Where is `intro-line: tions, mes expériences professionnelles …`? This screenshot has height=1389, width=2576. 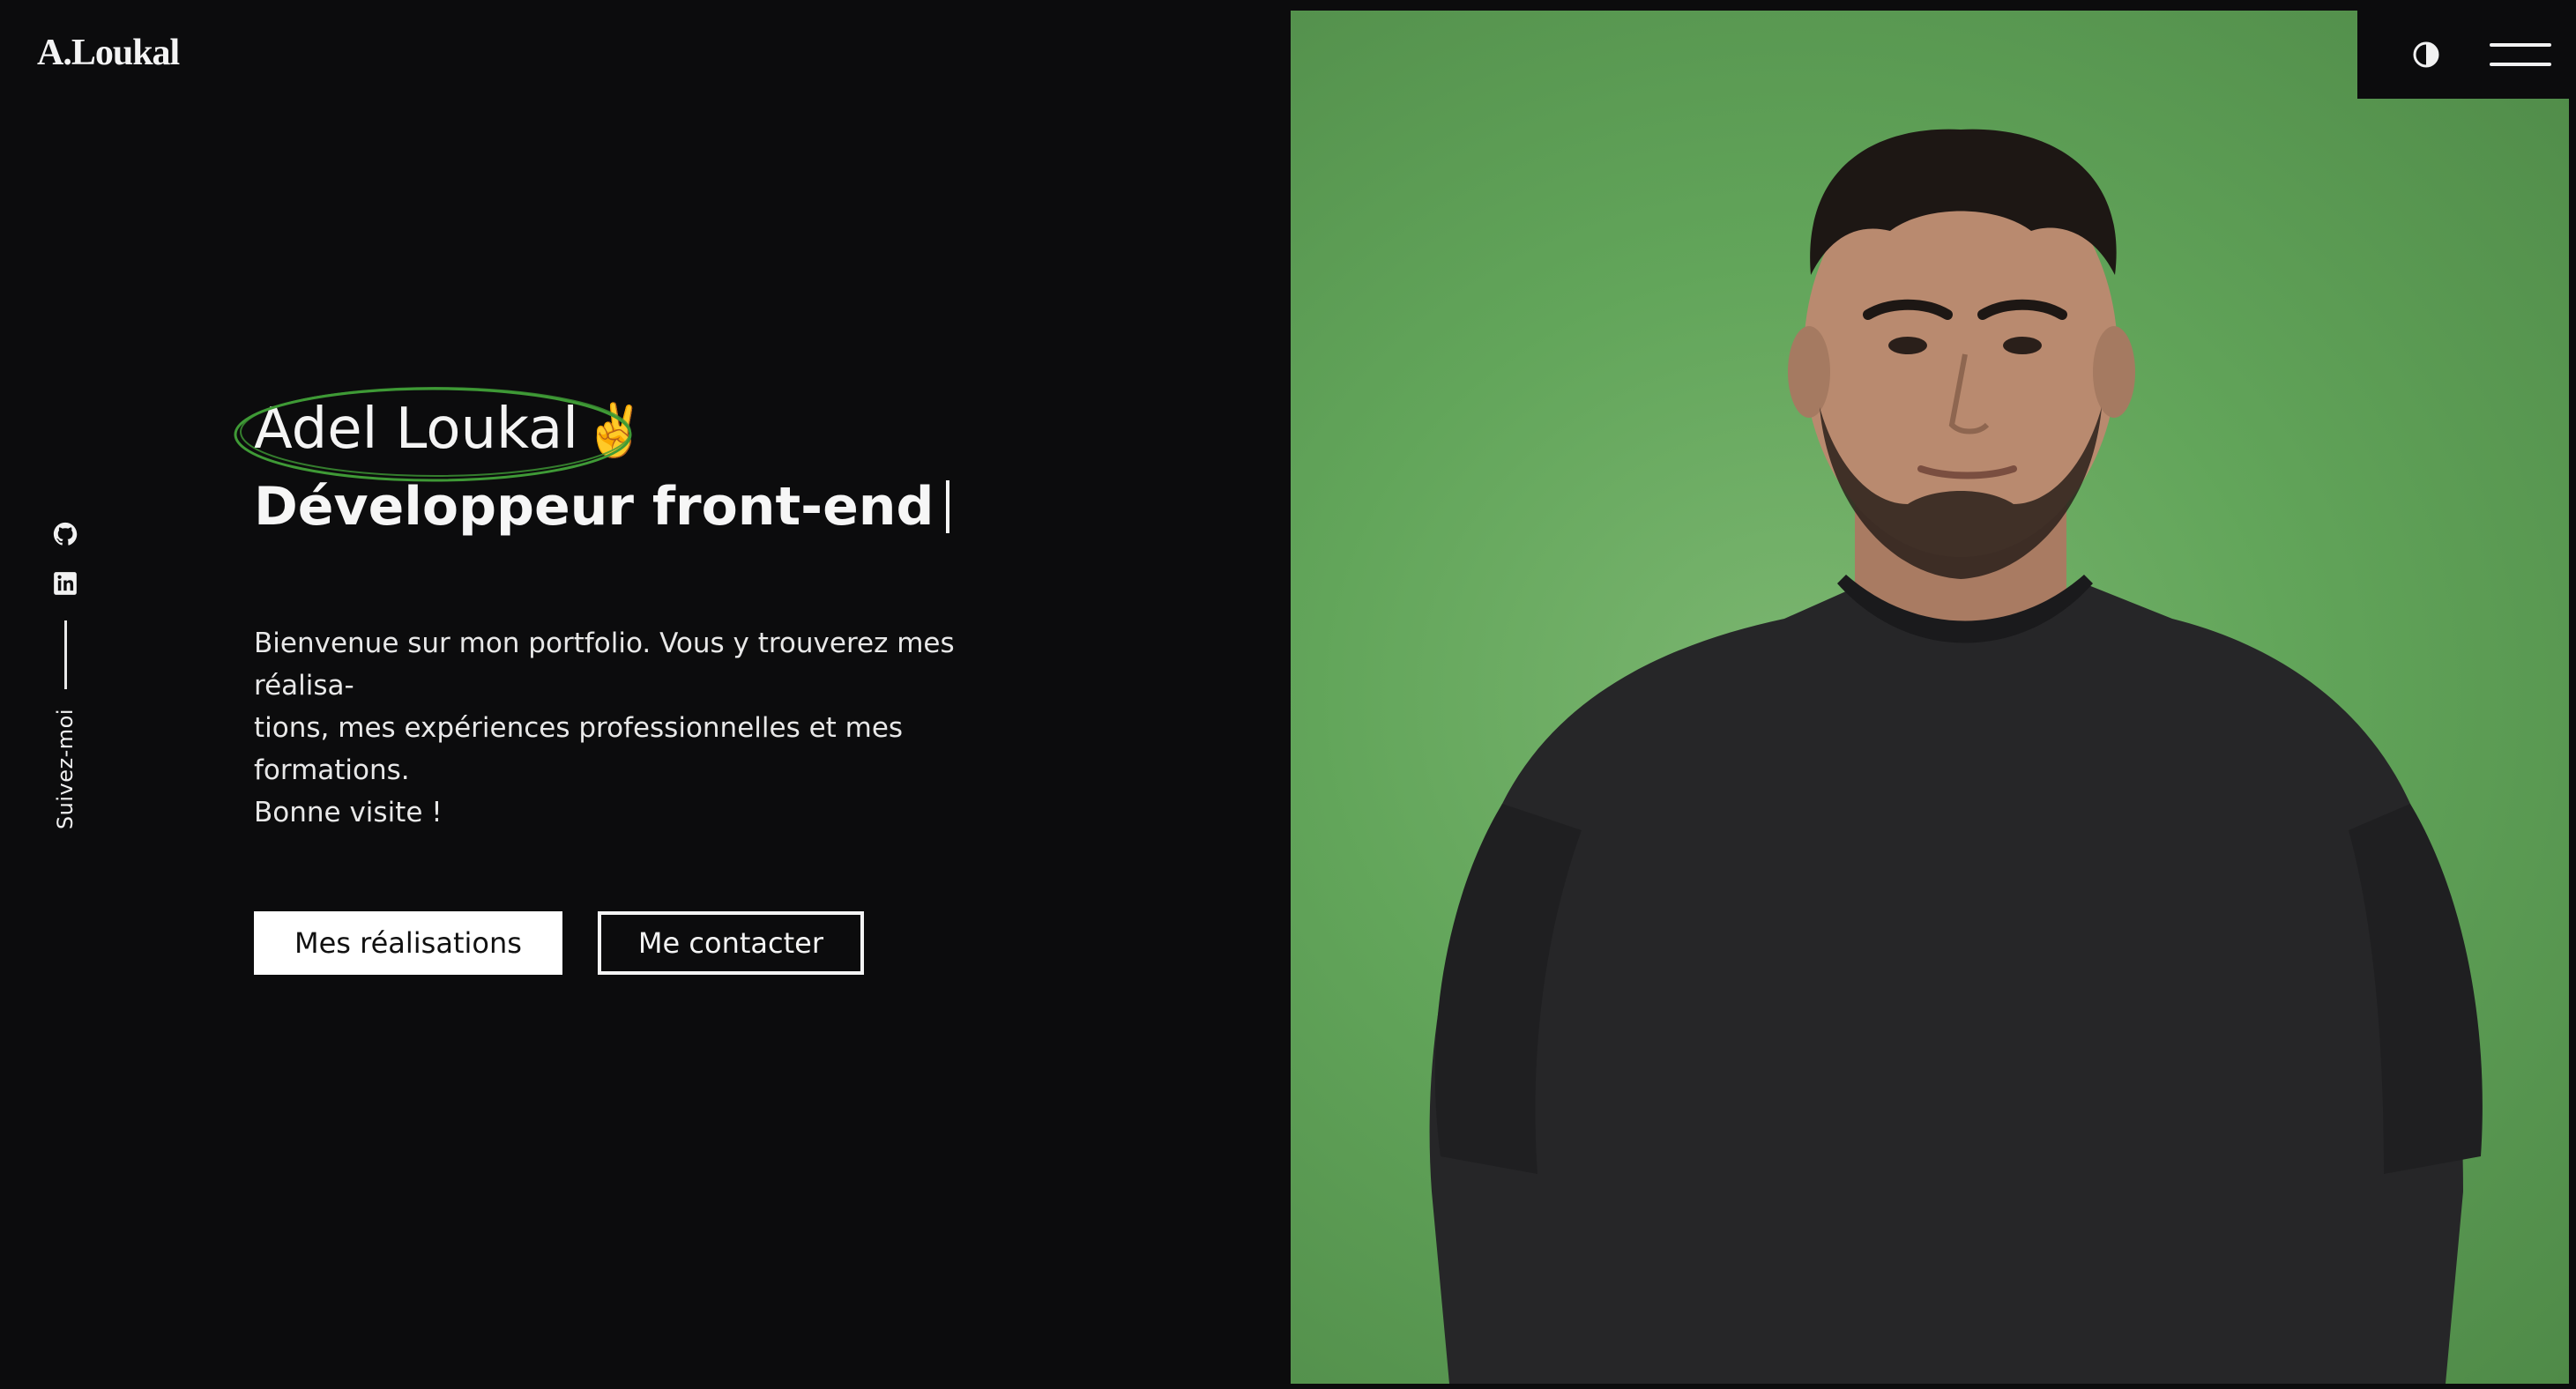
intro-line: tions, mes expériences professionnelles … is located at coordinates (579, 749).